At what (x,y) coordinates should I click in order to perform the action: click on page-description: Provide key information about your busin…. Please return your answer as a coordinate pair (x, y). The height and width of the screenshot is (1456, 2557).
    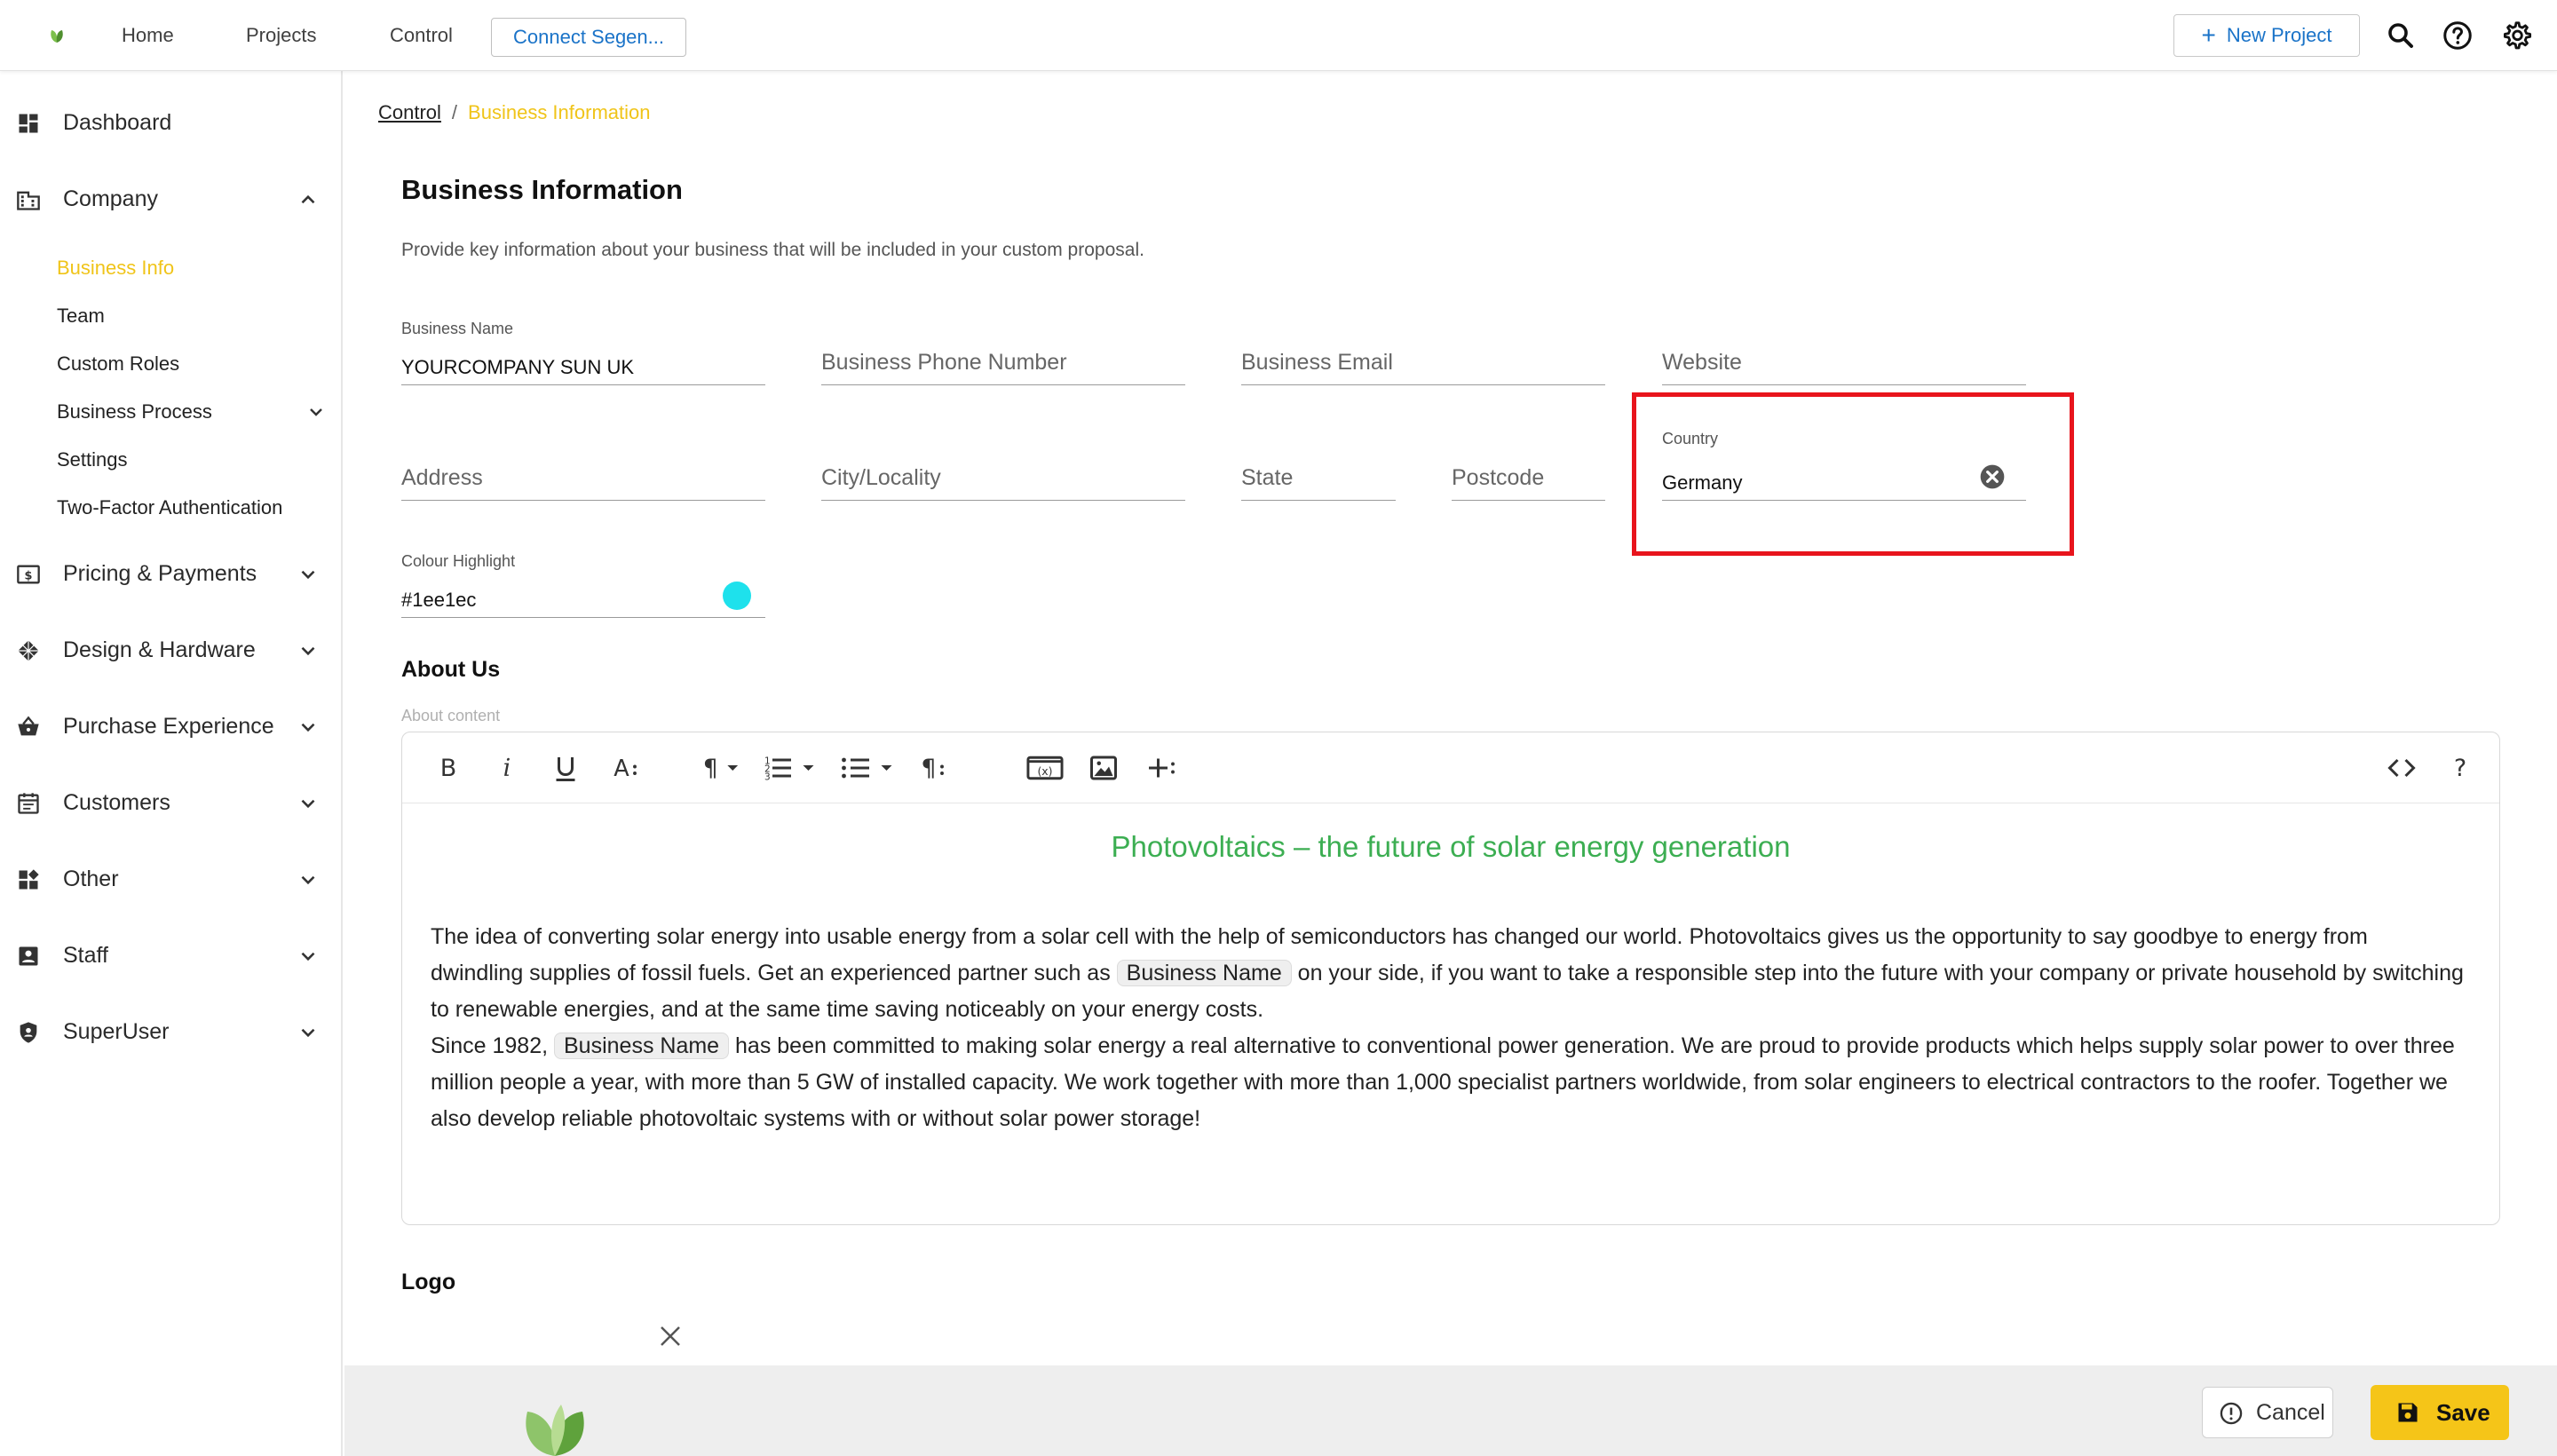
    Looking at the image, I should click on (772, 250).